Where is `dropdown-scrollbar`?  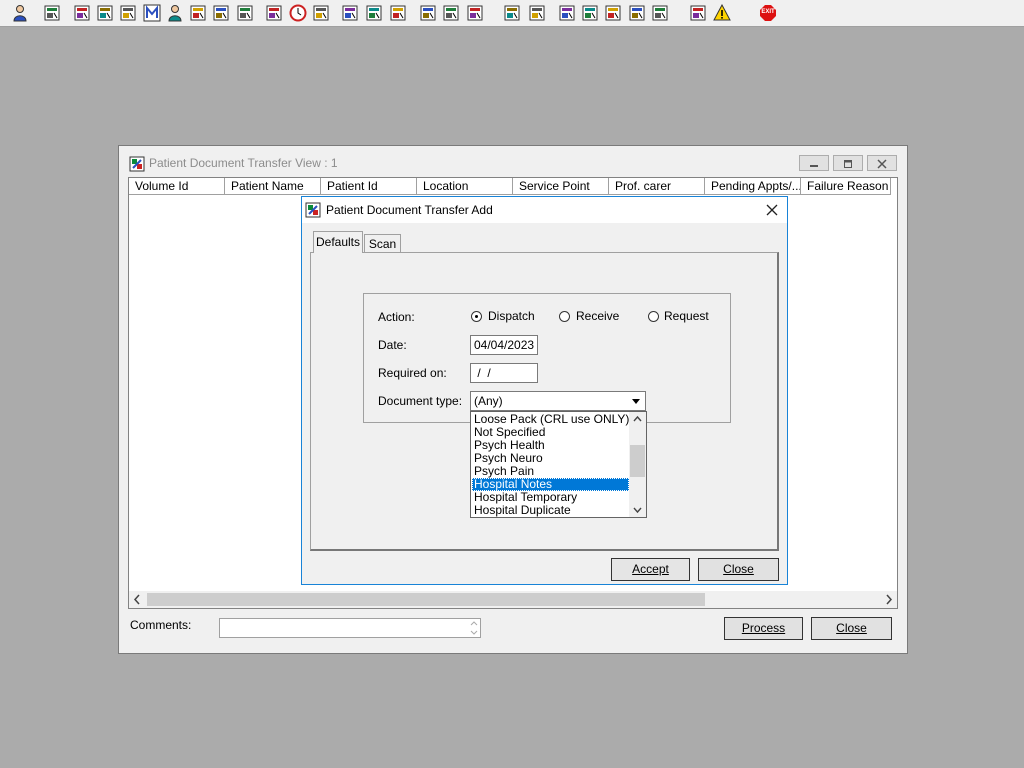
dropdown-scrollbar is located at coordinates (637, 464).